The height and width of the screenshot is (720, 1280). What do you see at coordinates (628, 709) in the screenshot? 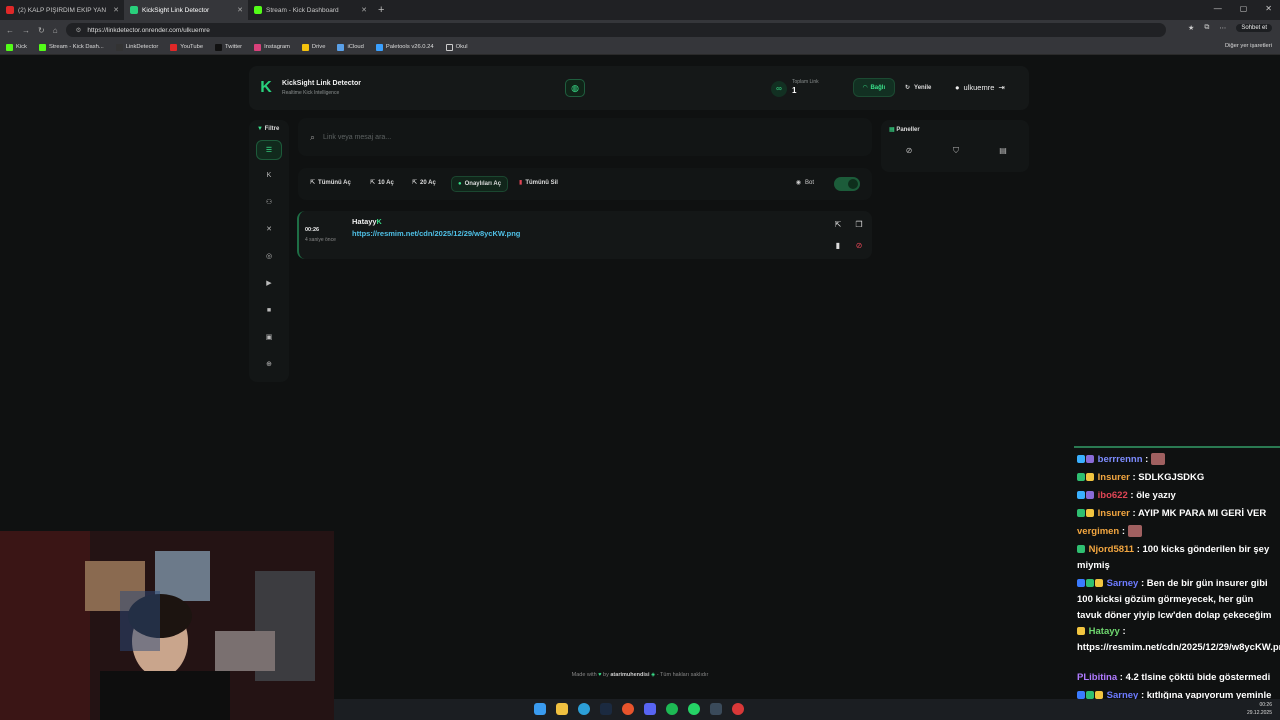
I see `firefox-icon` at bounding box center [628, 709].